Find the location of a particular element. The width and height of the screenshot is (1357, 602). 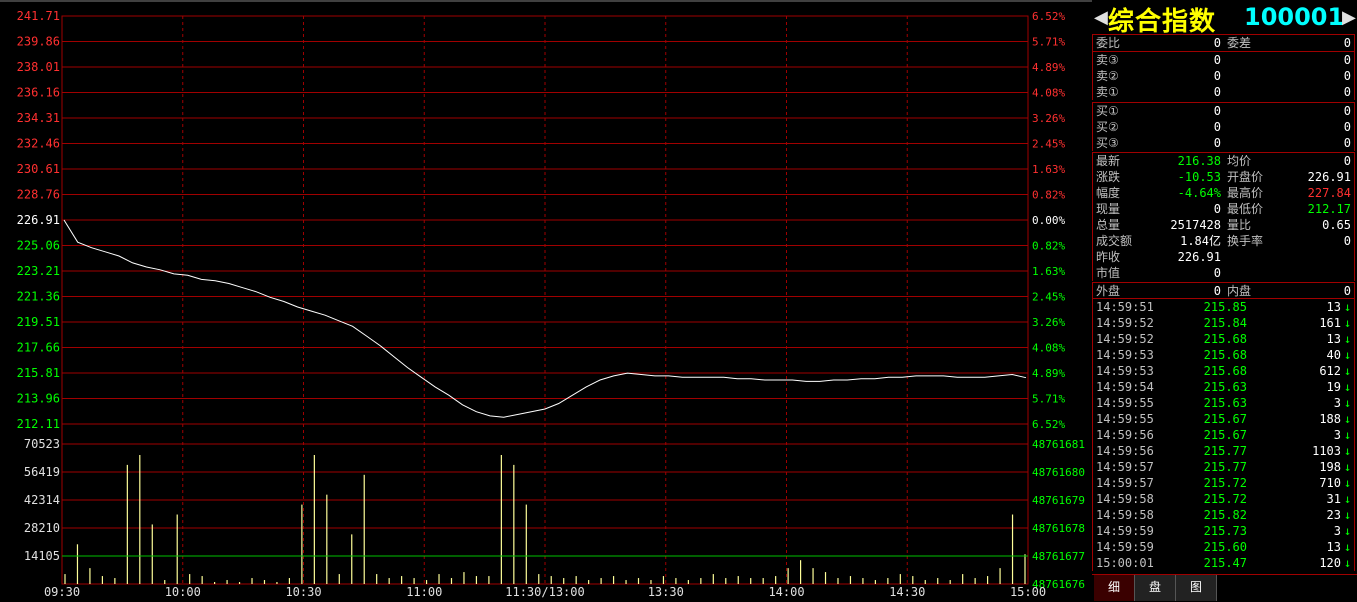

tick-row: 14:59:55 215.67 188 ↓ is located at coordinates (1223, 419).